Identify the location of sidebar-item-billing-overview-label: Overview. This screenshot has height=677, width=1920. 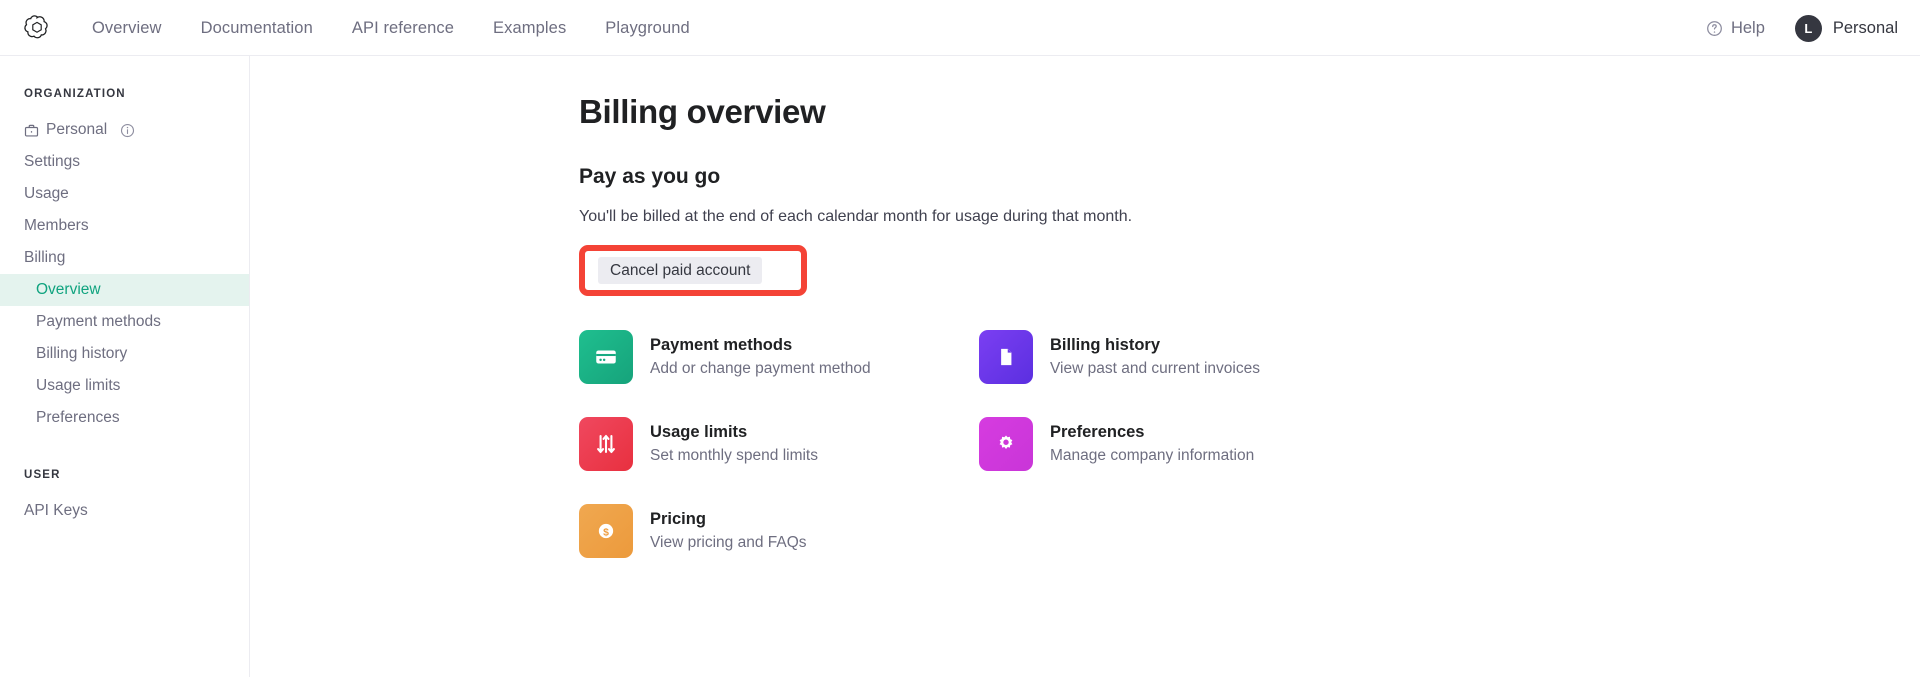
(68, 289).